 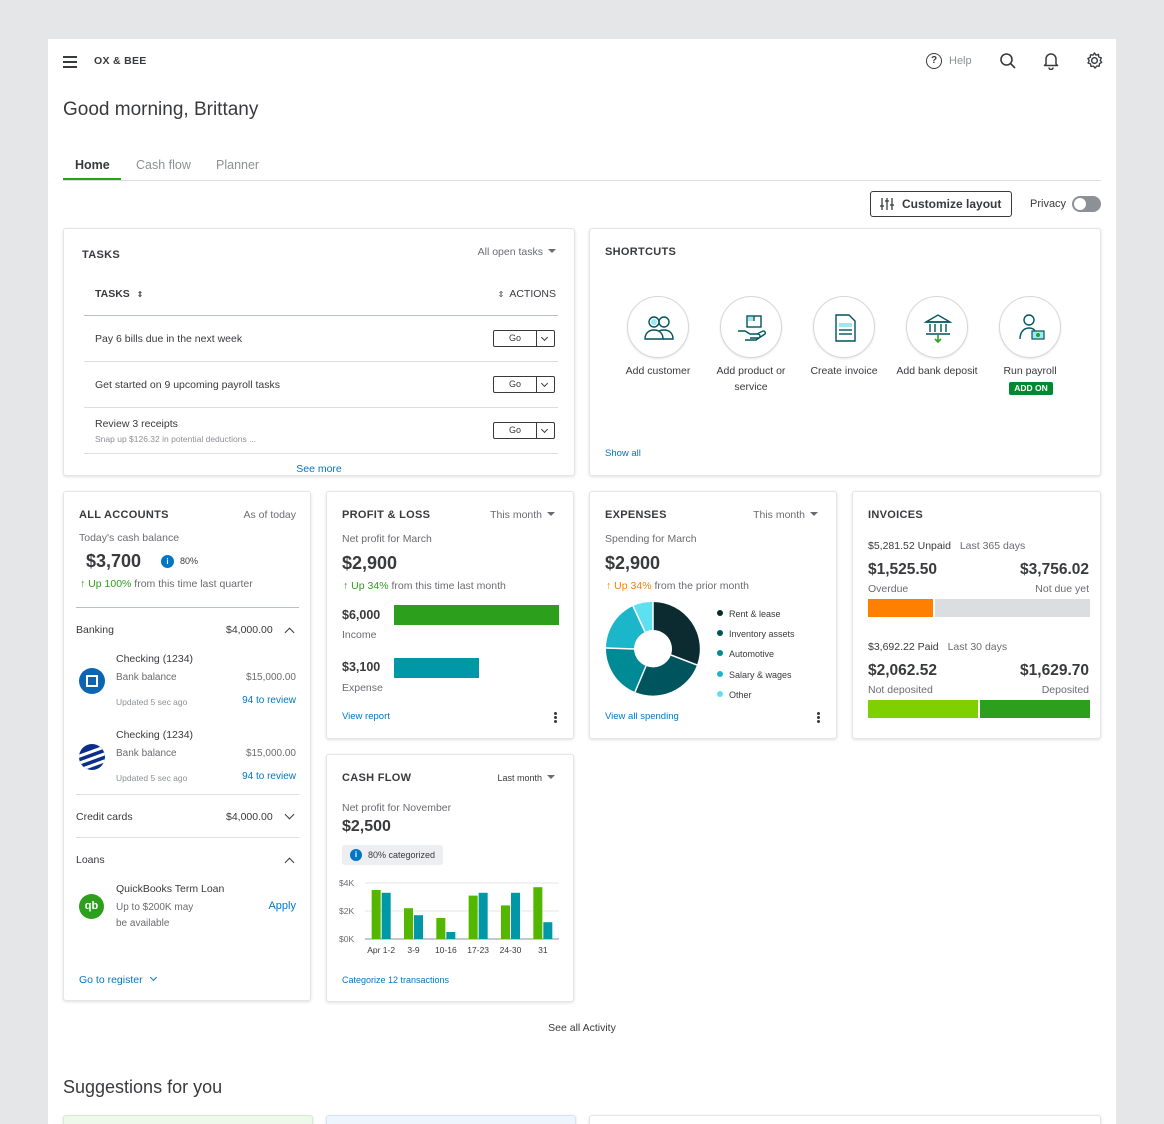 What do you see at coordinates (947, 546) in the screenshot?
I see `invoices-unpaid: $5,281.52 Unpaid Last 365 days` at bounding box center [947, 546].